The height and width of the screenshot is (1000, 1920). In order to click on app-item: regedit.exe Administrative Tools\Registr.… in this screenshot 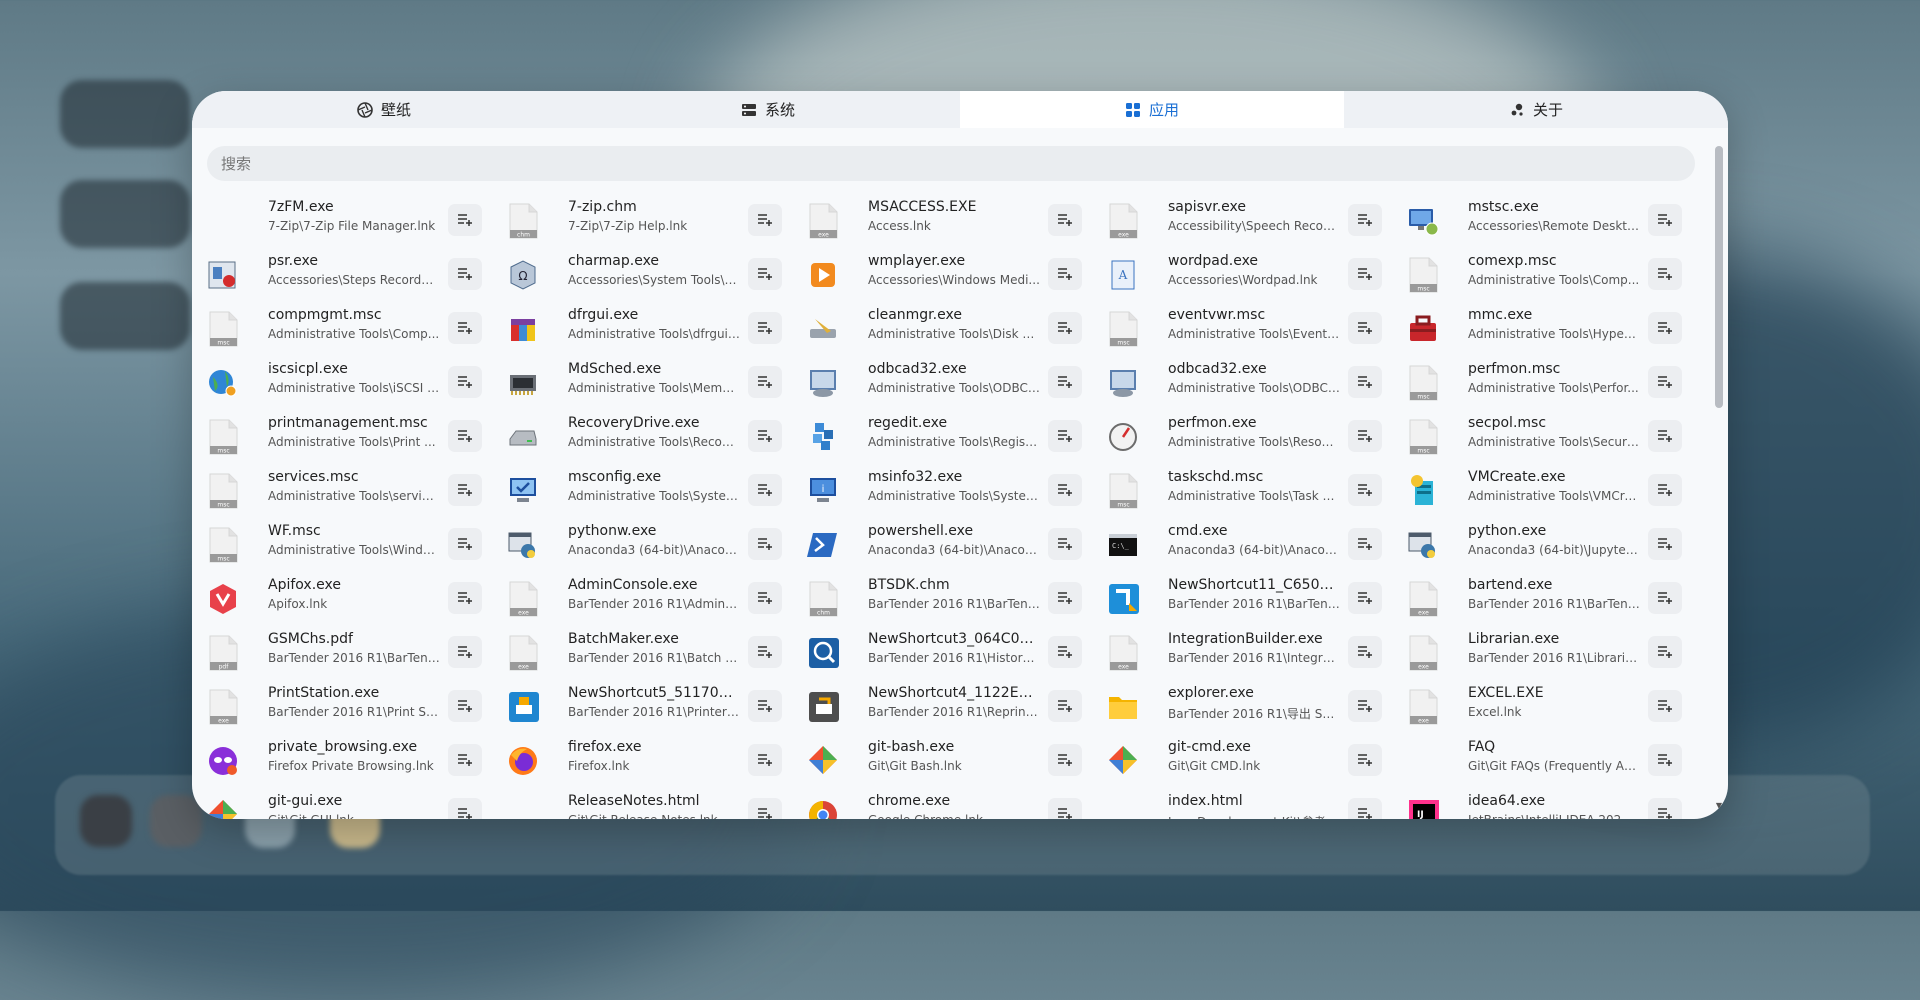, I will do `click(937, 435)`.